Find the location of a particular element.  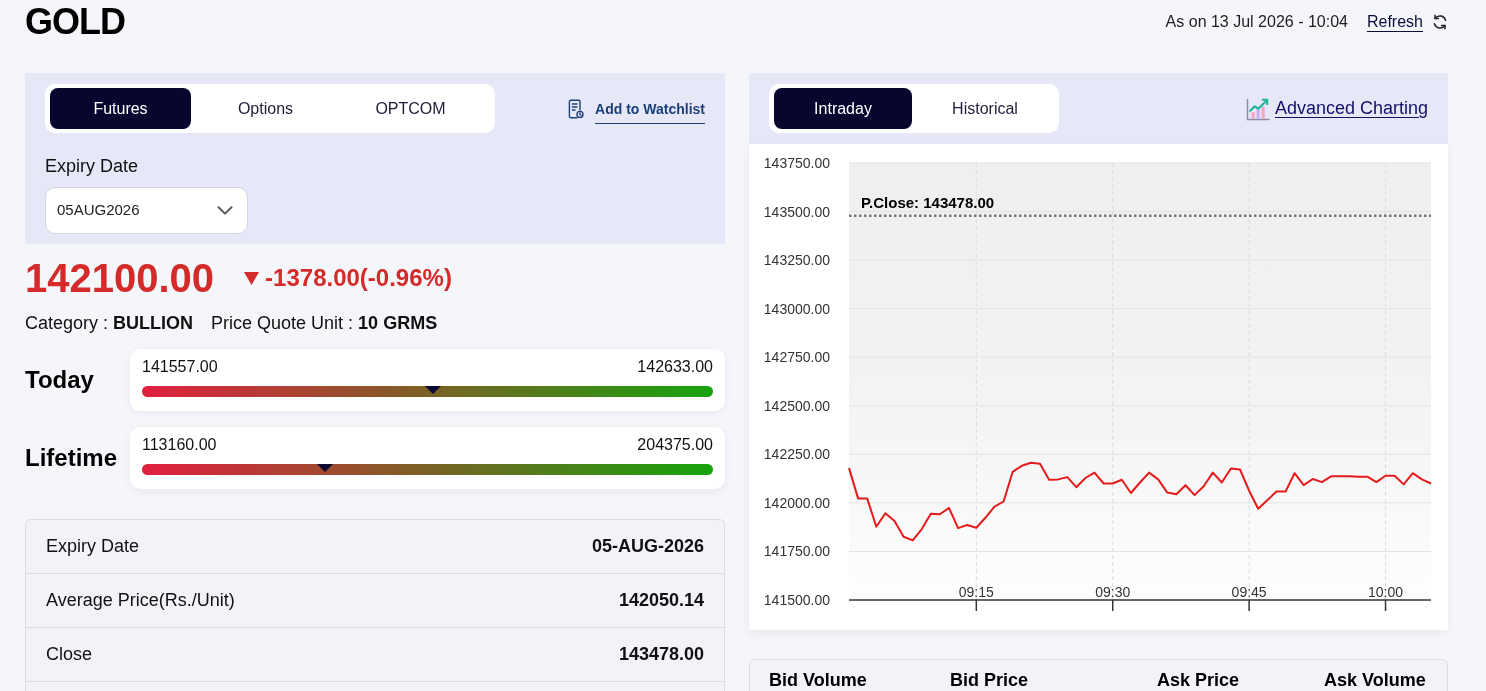

field-label: Expiry Date is located at coordinates (92, 166).